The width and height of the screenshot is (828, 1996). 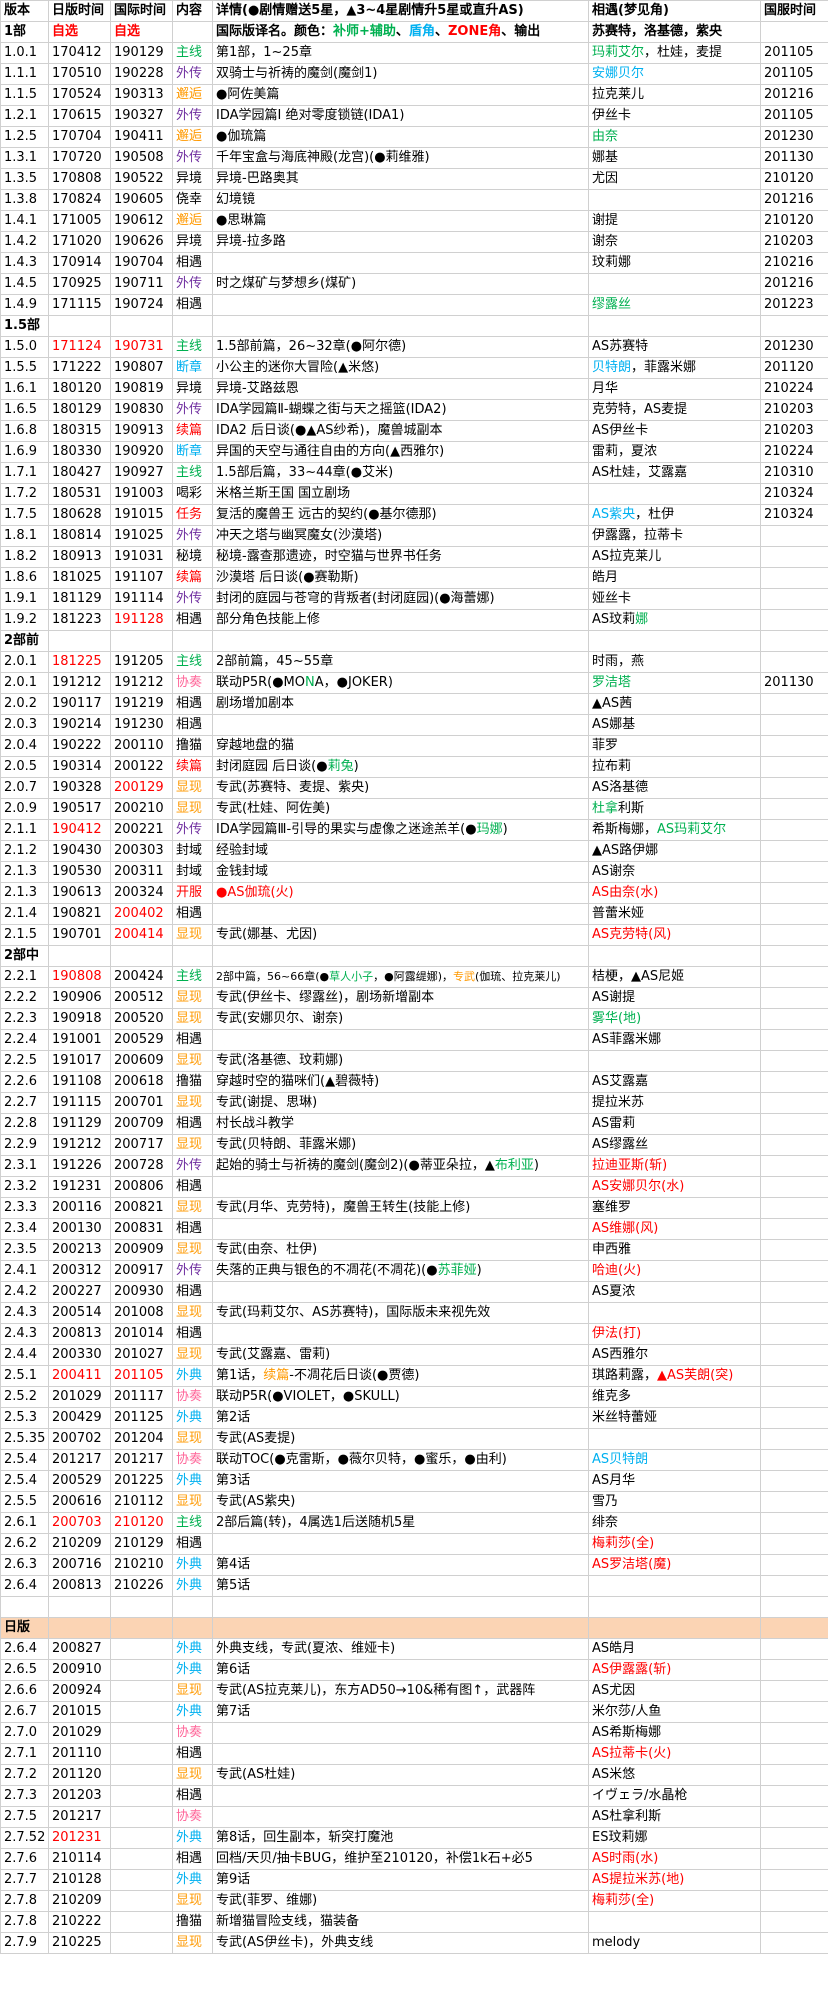 I want to click on cell-version: 1.8.1, so click(x=24, y=536).